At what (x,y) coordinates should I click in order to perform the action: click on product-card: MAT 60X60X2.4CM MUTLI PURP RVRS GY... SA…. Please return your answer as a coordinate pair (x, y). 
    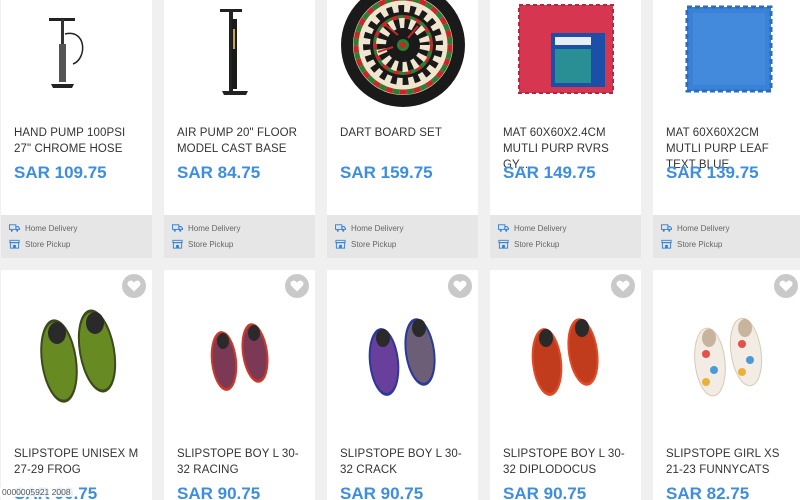
    Looking at the image, I should click on (565, 129).